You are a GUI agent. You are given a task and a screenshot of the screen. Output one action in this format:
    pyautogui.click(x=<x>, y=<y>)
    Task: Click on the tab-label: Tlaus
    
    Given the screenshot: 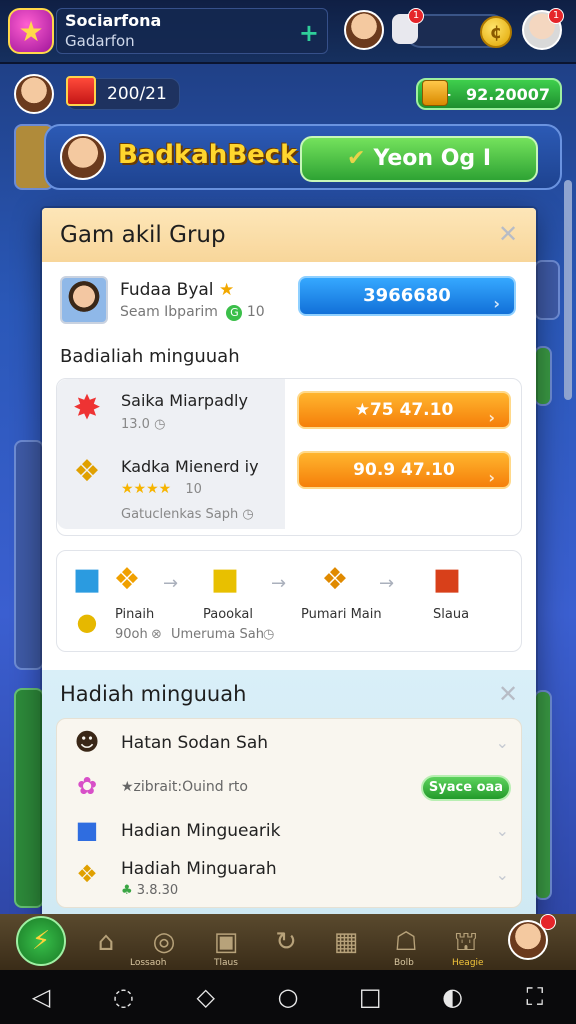 What is the action you would take?
    pyautogui.click(x=226, y=963)
    